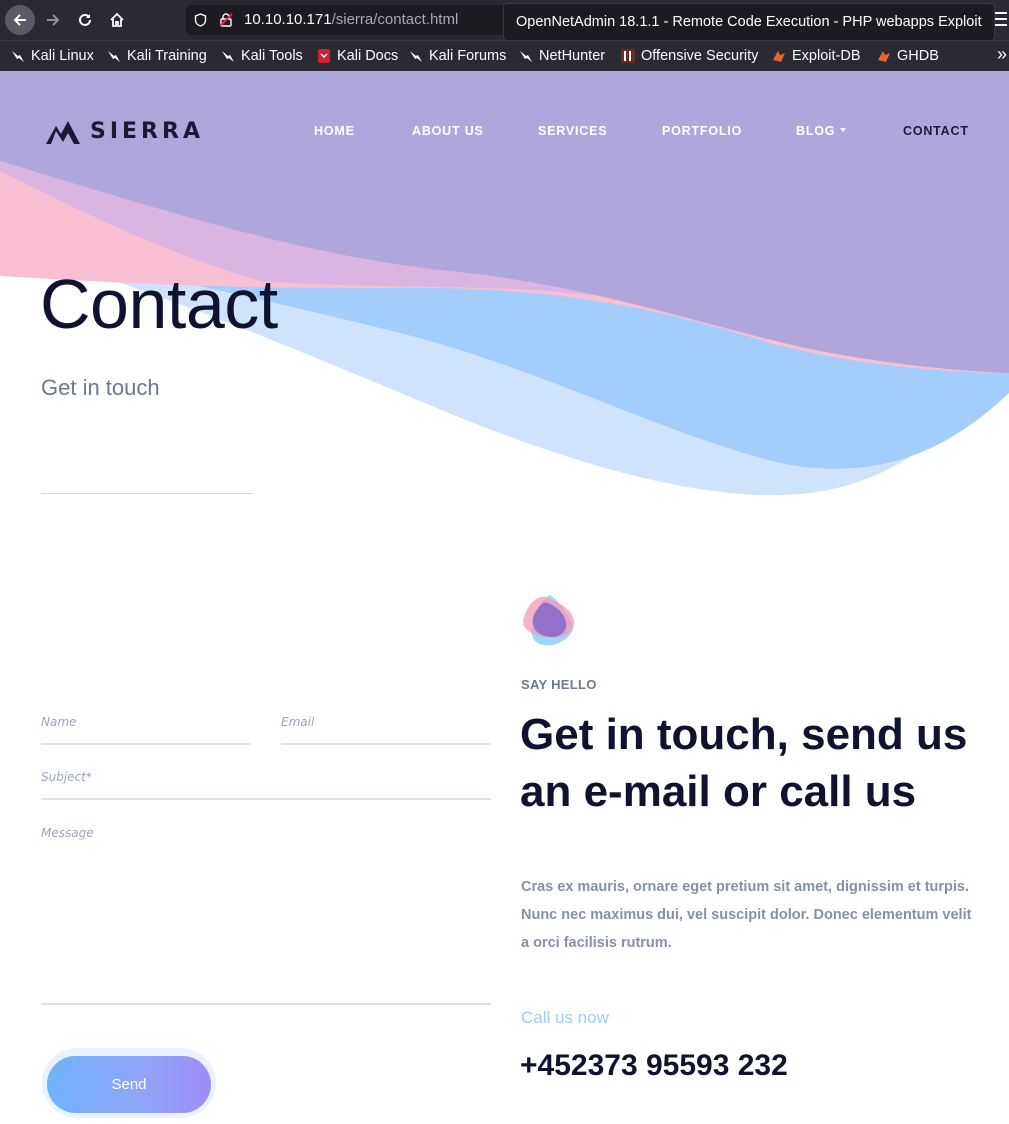 This screenshot has height=1124, width=1009. What do you see at coordinates (572, 56) in the screenshot?
I see `bookmark-label: NetHunter` at bounding box center [572, 56].